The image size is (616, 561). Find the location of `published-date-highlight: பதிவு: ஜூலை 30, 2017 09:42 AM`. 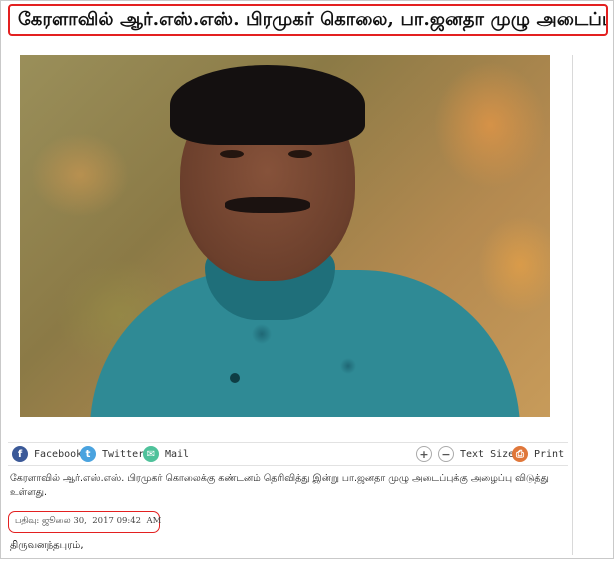

published-date-highlight: பதிவு: ஜூலை 30, 2017 09:42 AM is located at coordinates (84, 522).